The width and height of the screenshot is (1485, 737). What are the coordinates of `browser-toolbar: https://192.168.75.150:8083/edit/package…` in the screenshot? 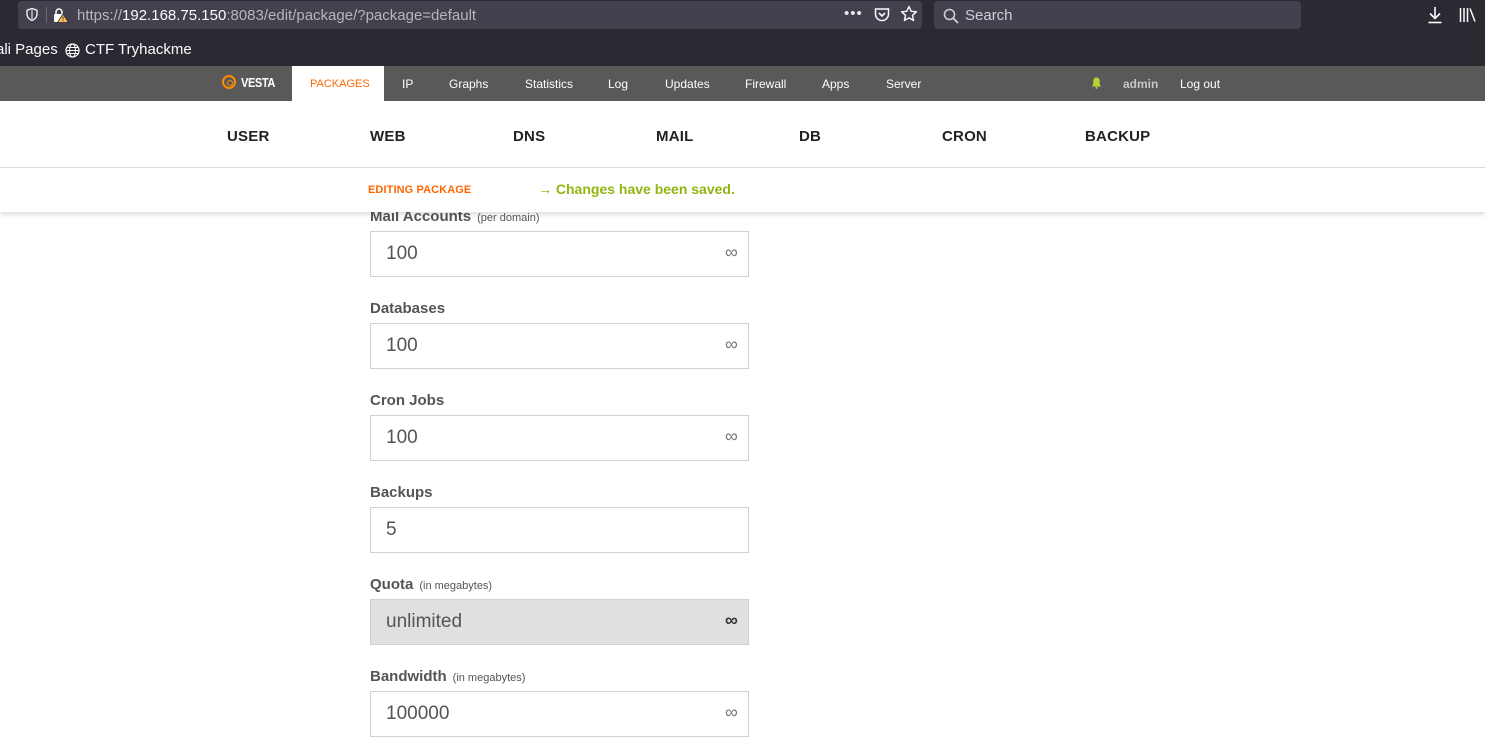 It's located at (742, 16).